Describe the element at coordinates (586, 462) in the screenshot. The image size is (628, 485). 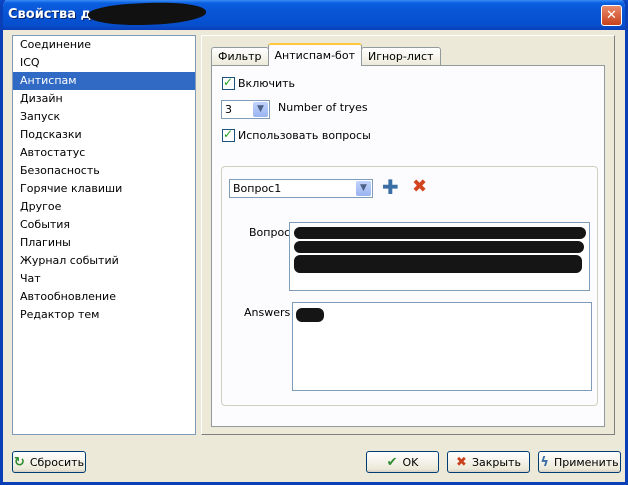
I see `apply-label: Применить` at that location.